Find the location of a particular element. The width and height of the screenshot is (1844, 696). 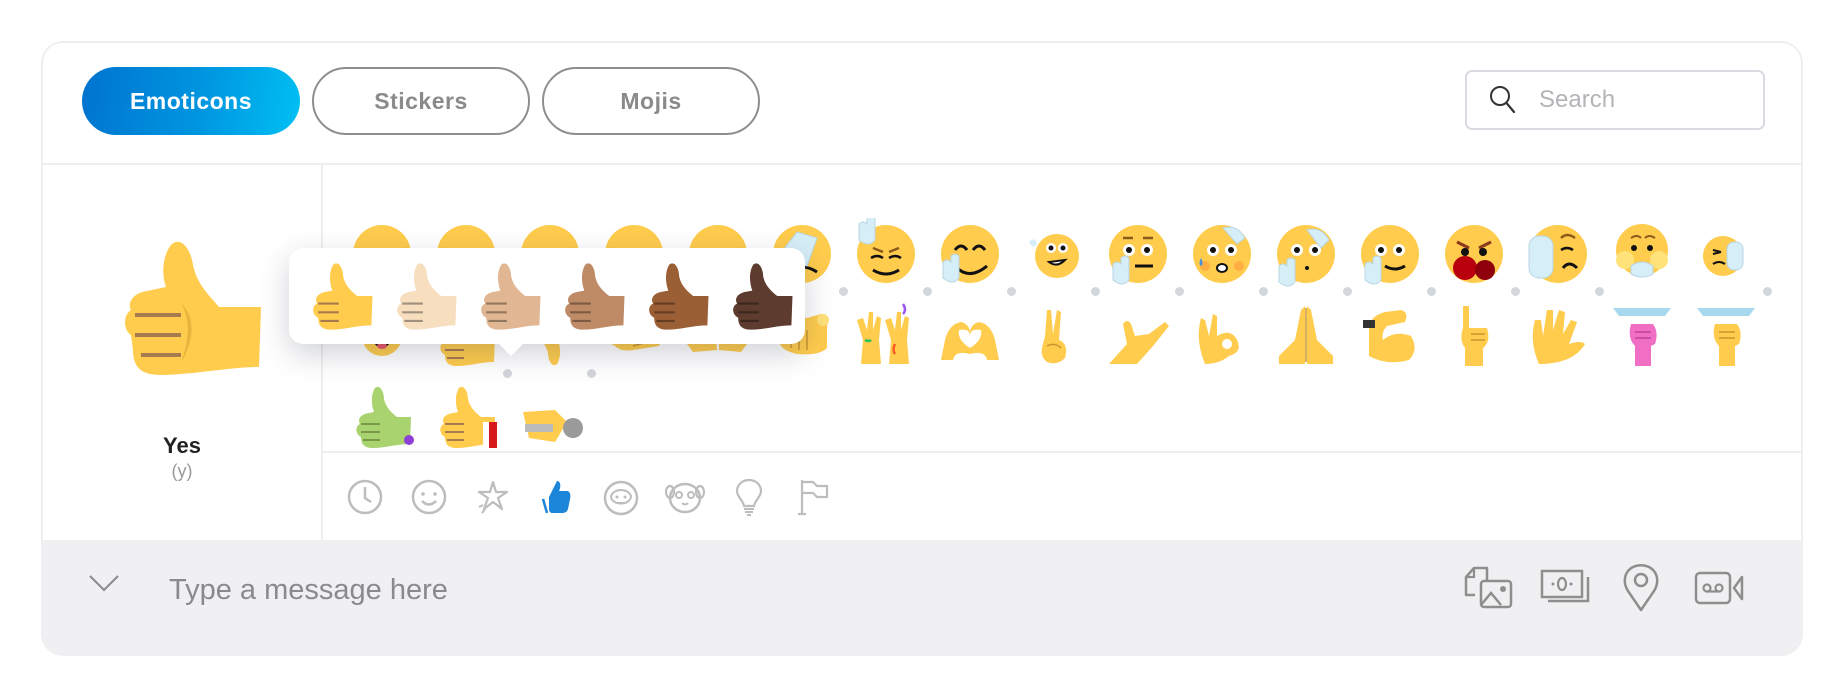

search-box is located at coordinates (1615, 100).